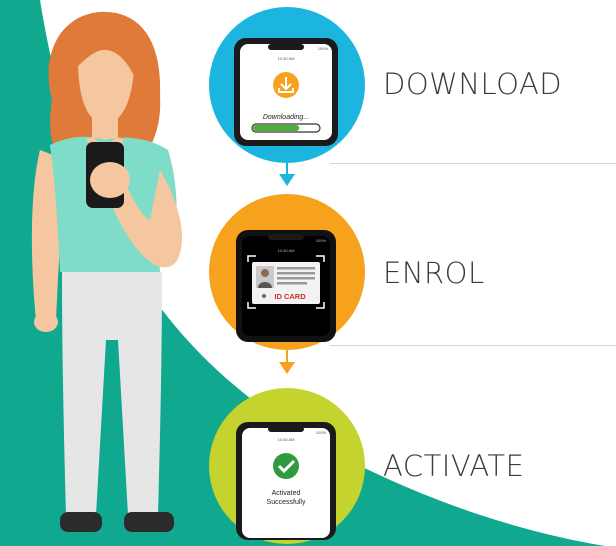 The height and width of the screenshot is (546, 616). Describe the element at coordinates (286, 466) in the screenshot. I see `check-circle-icon` at that location.